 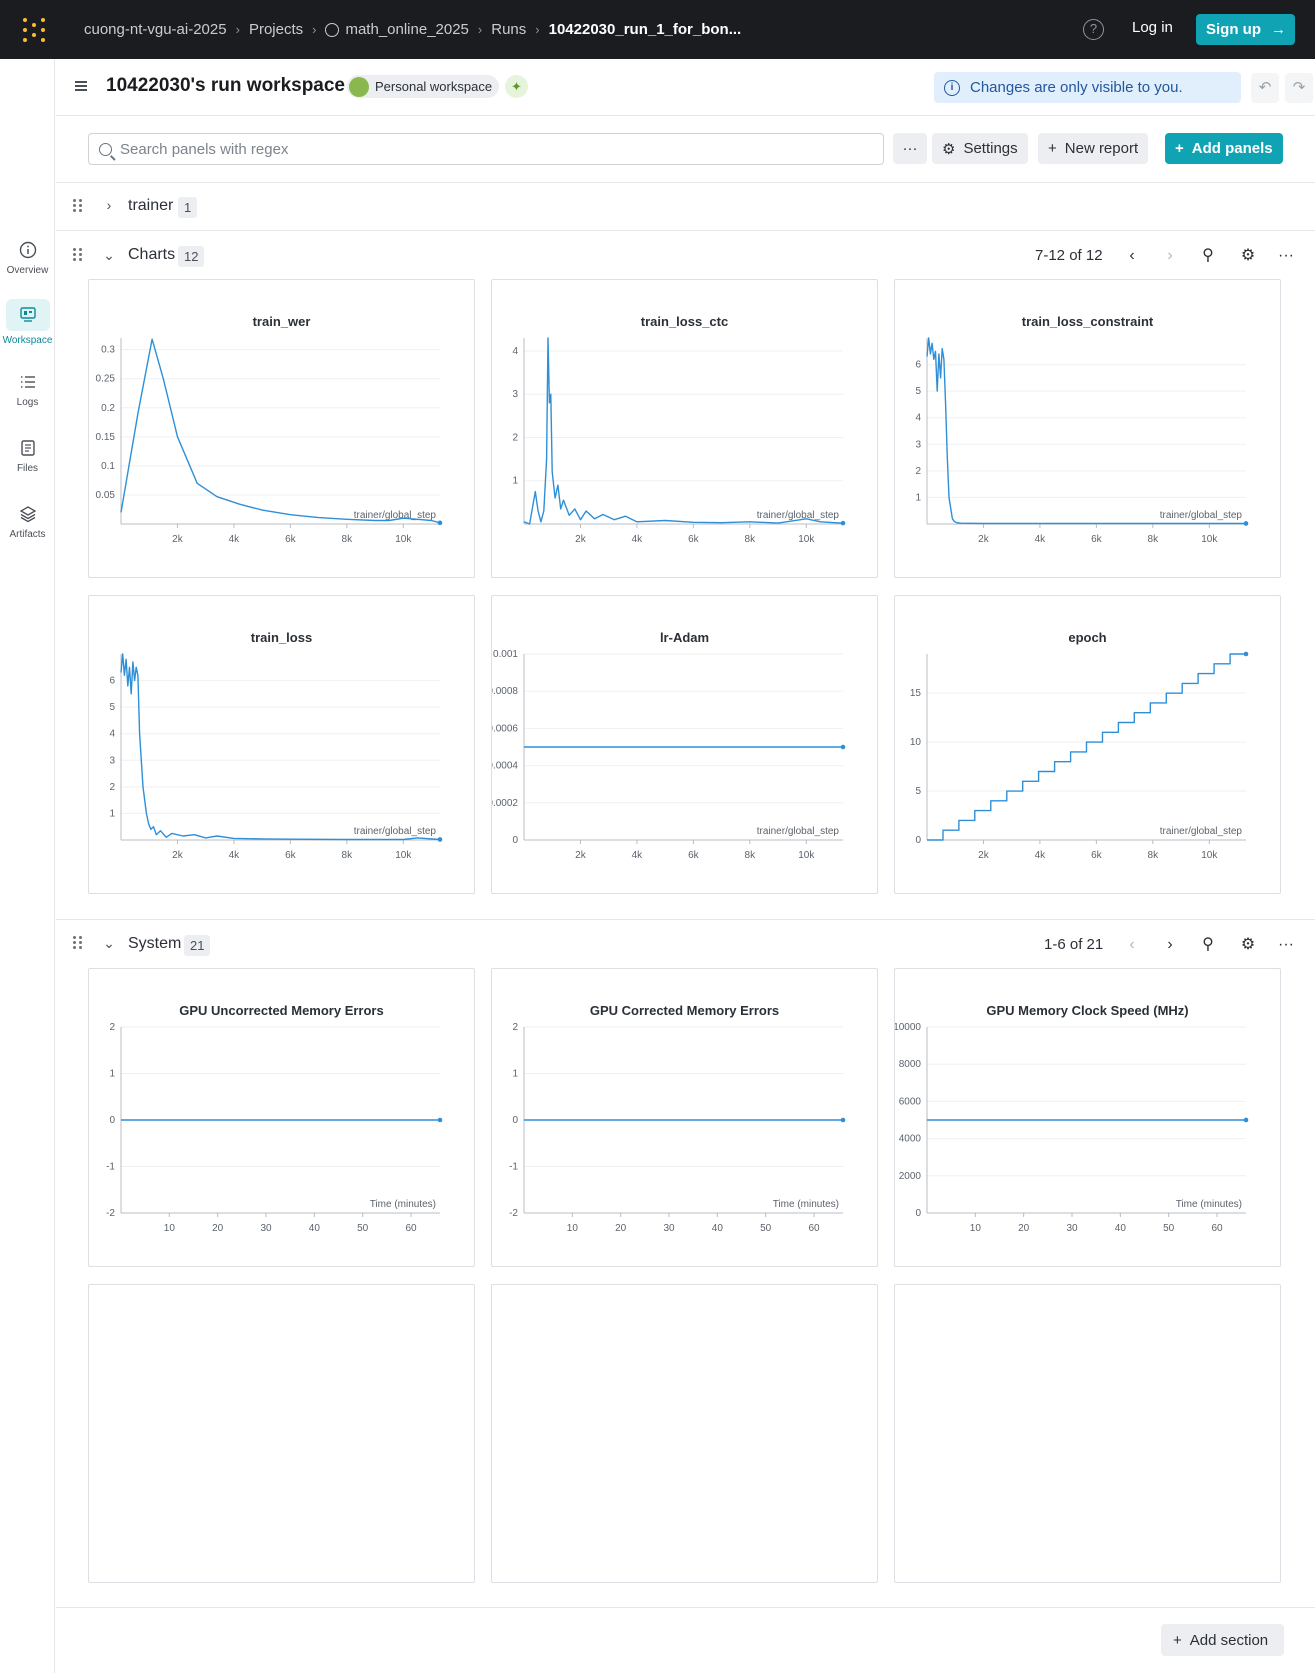 What do you see at coordinates (638, 855) in the screenshot?
I see `x-tick-label: 4k` at bounding box center [638, 855].